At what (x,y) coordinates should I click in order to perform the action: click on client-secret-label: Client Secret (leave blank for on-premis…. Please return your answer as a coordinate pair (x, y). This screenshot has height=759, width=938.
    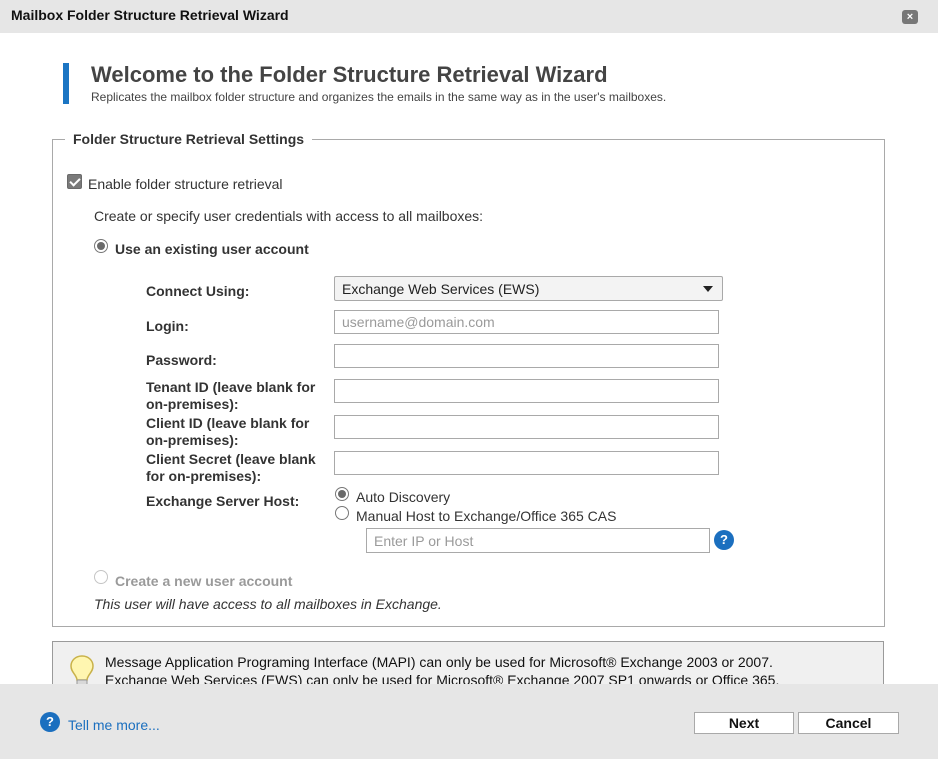
    Looking at the image, I should click on (231, 467).